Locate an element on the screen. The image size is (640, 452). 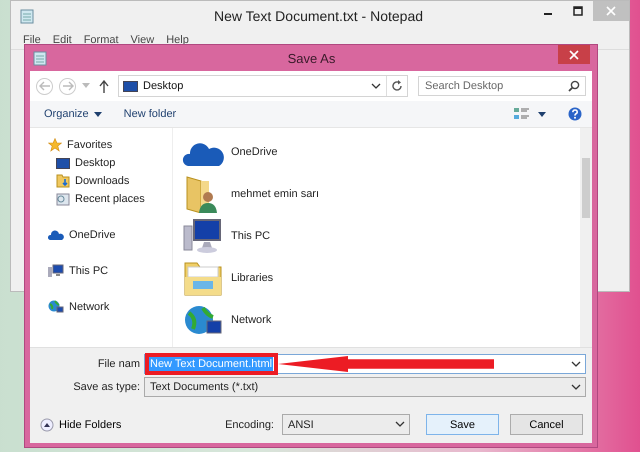
refresh-icon is located at coordinates (397, 86).